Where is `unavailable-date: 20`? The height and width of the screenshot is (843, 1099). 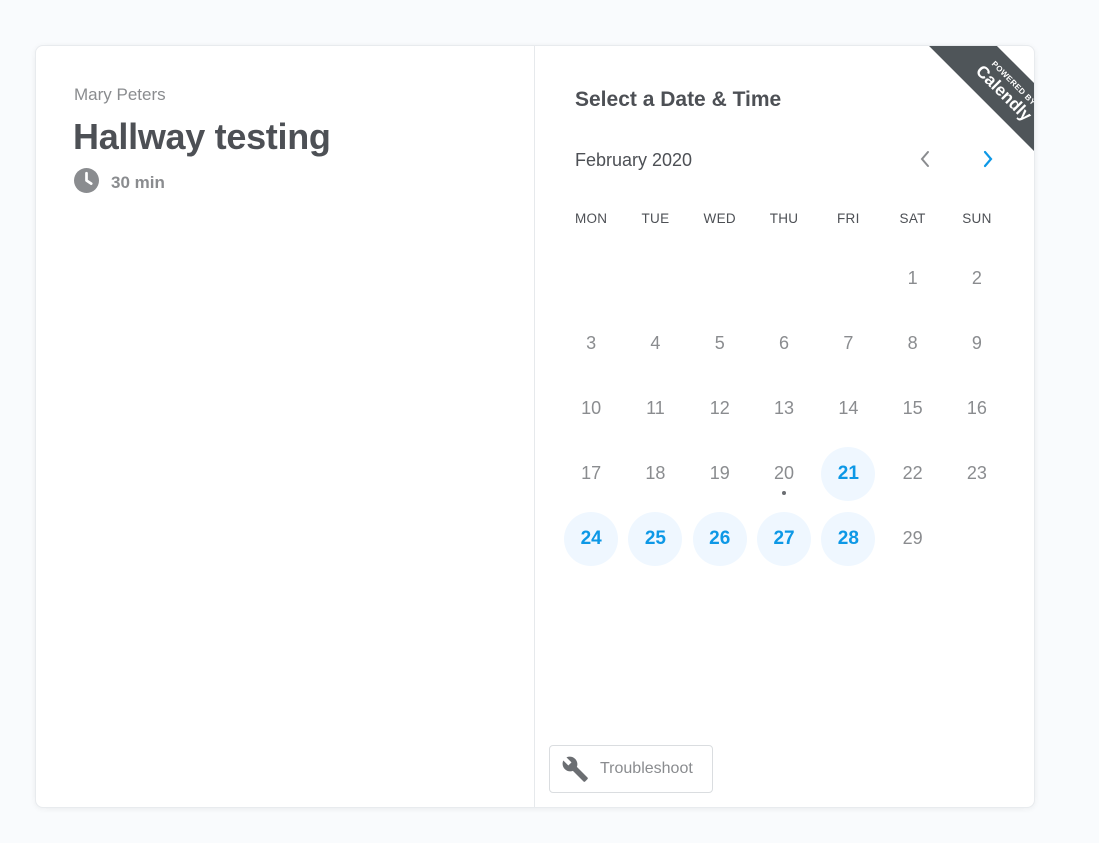 unavailable-date: 20 is located at coordinates (784, 474).